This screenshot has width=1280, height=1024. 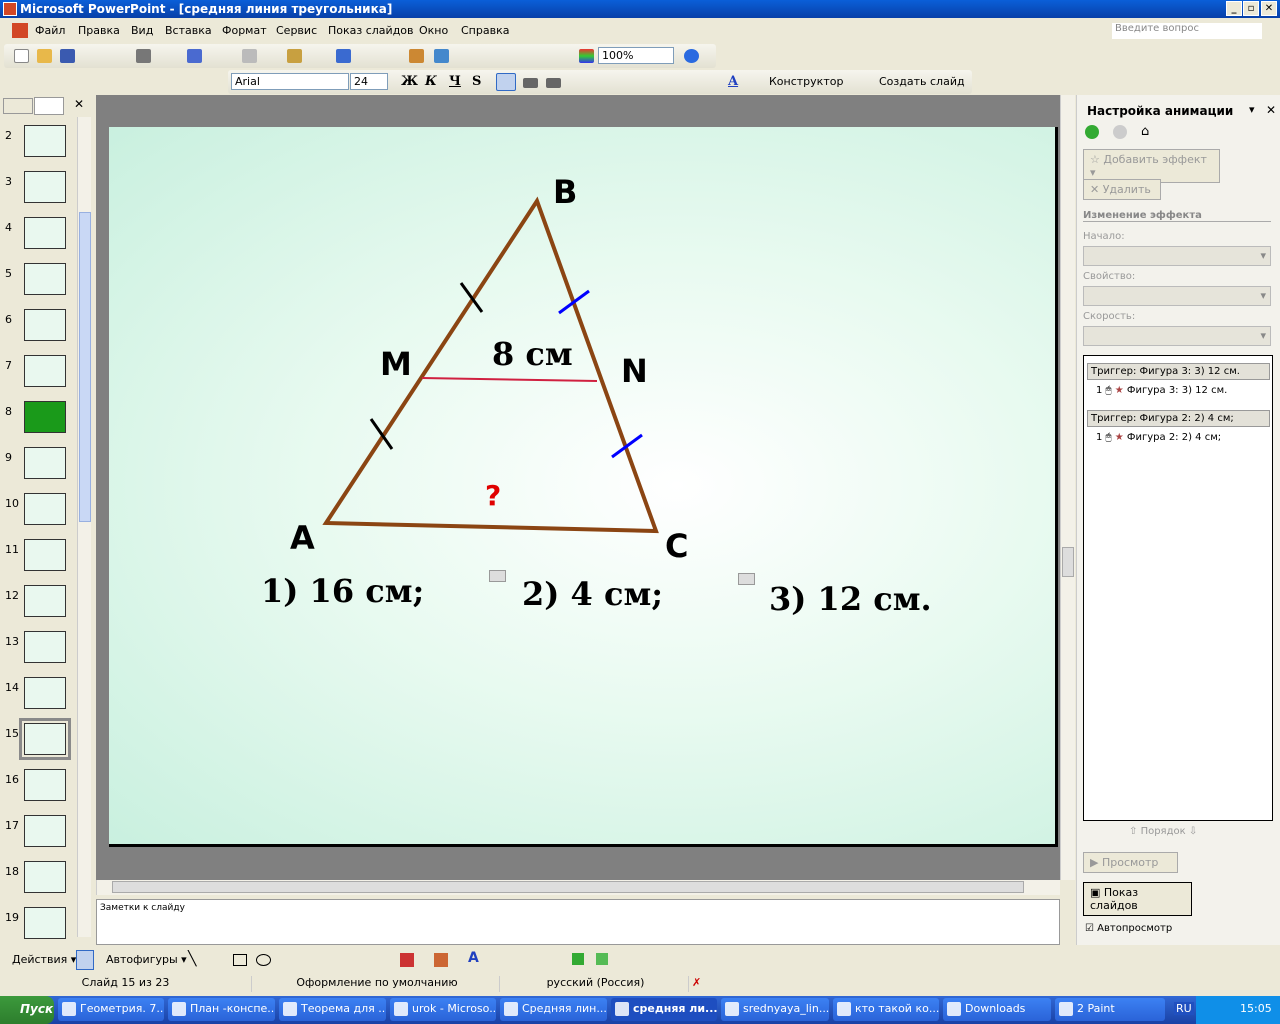 I want to click on midline-mn, so click(x=509, y=379).